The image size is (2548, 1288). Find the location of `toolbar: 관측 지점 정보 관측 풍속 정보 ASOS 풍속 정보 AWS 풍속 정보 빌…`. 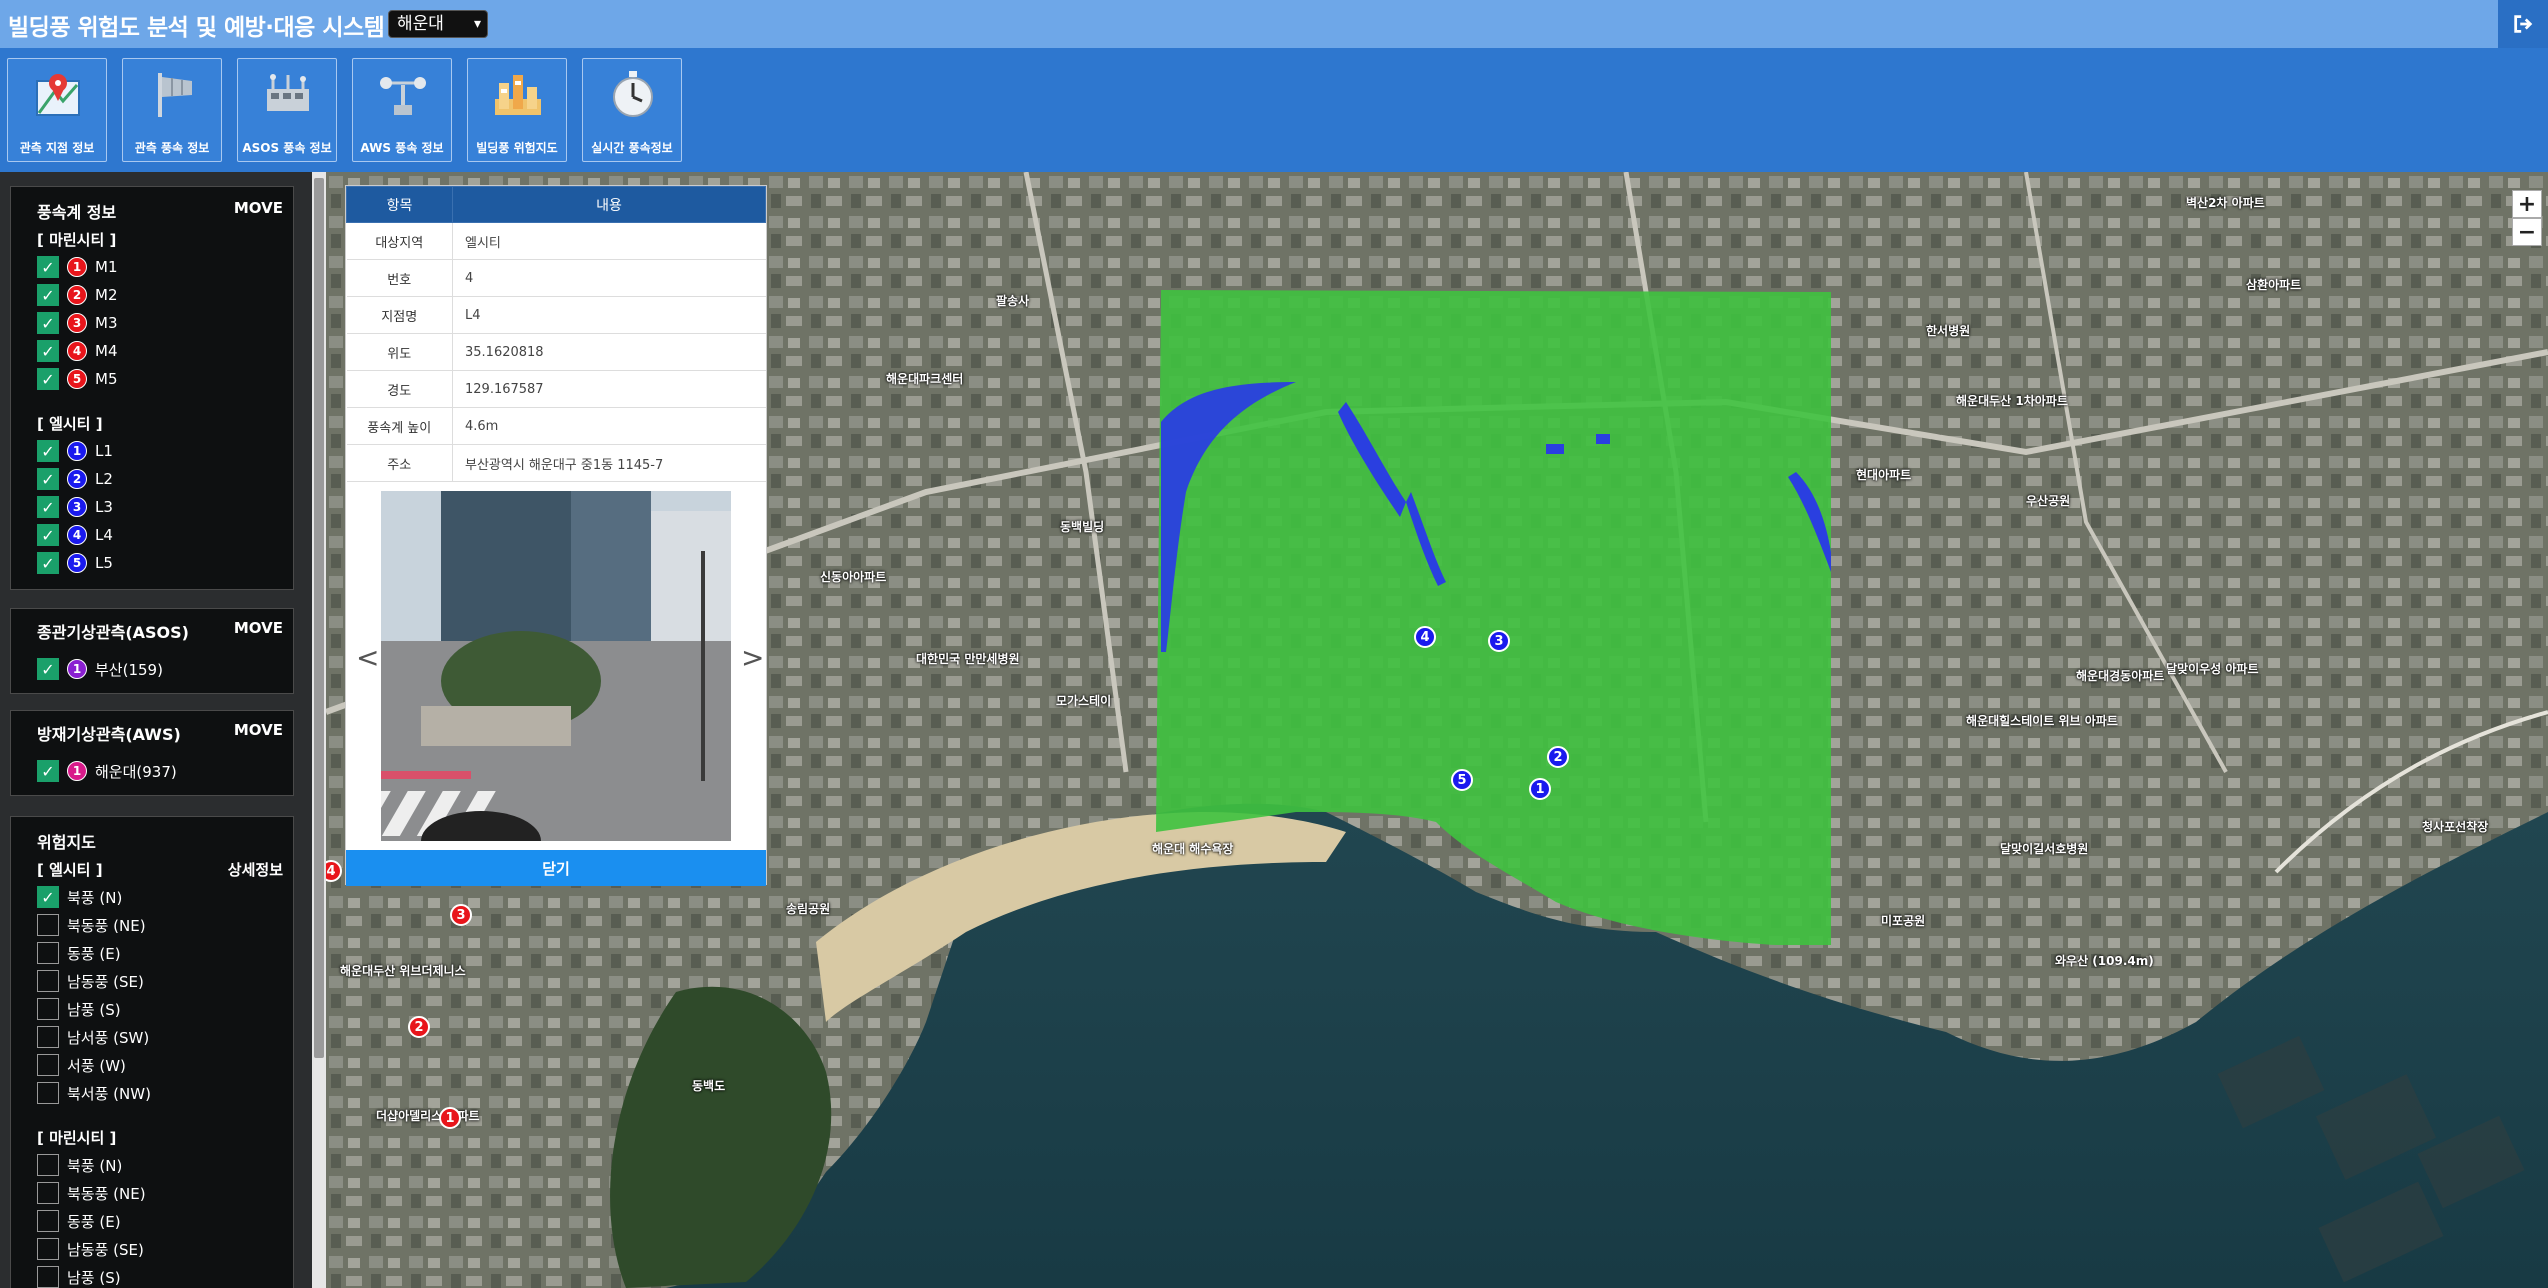

toolbar: 관측 지점 정보 관측 풍속 정보 ASOS 풍속 정보 AWS 풍속 정보 빌… is located at coordinates (1274, 110).